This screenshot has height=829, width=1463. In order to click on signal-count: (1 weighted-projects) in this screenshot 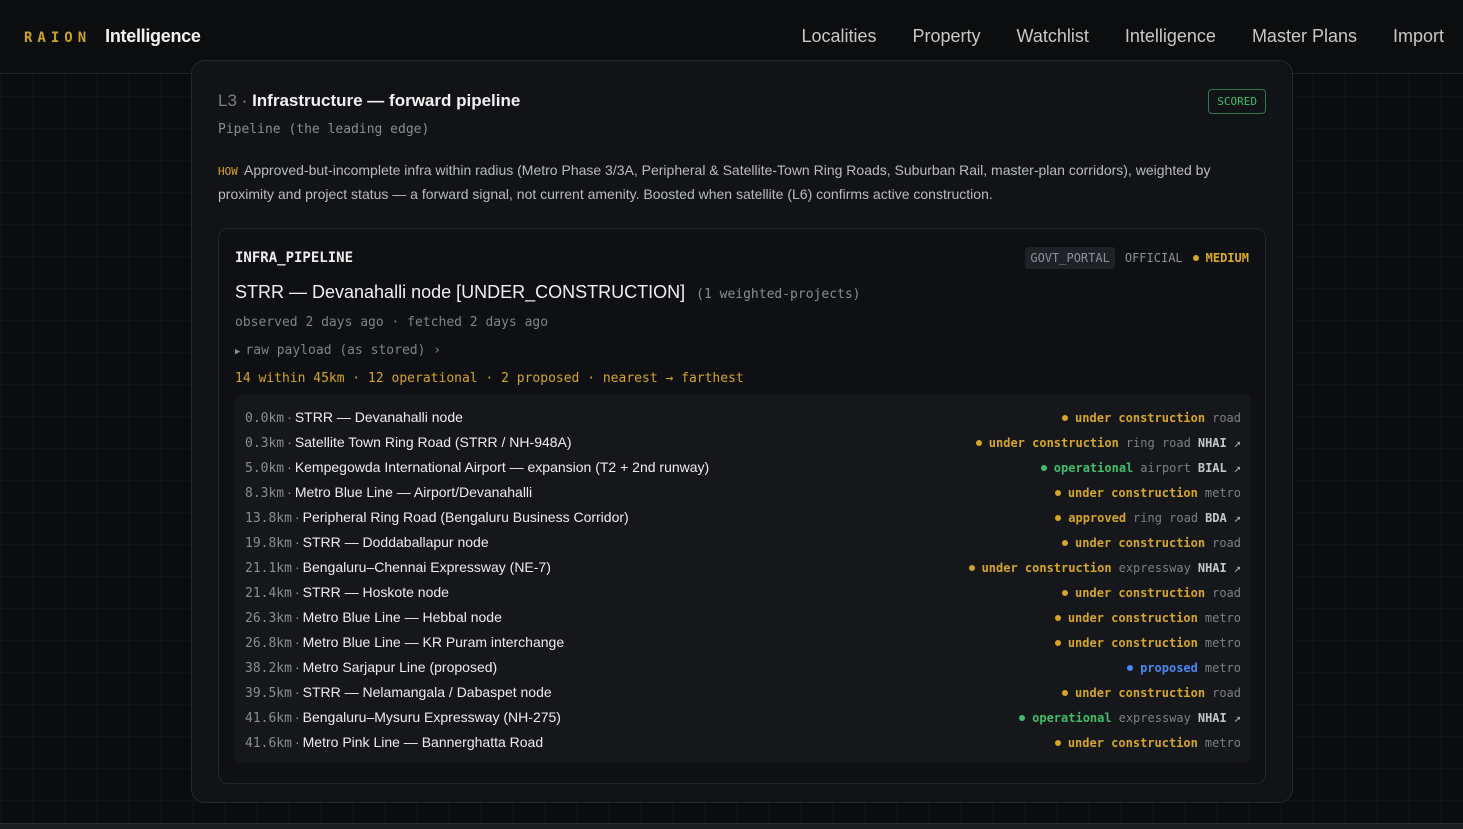, I will do `click(778, 294)`.